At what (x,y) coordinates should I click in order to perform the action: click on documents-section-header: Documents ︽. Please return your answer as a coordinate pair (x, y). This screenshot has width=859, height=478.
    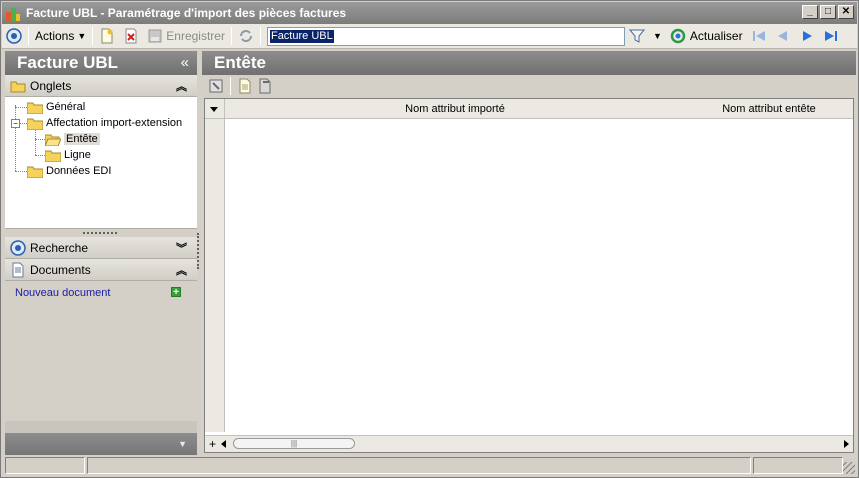
    Looking at the image, I should click on (101, 270).